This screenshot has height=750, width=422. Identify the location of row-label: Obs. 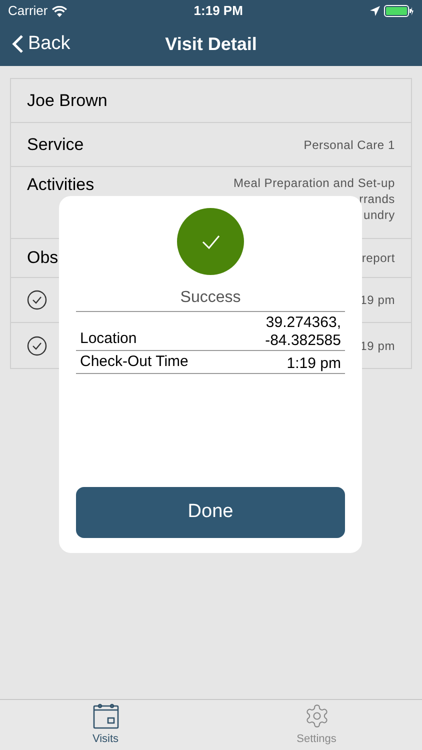
(42, 258).